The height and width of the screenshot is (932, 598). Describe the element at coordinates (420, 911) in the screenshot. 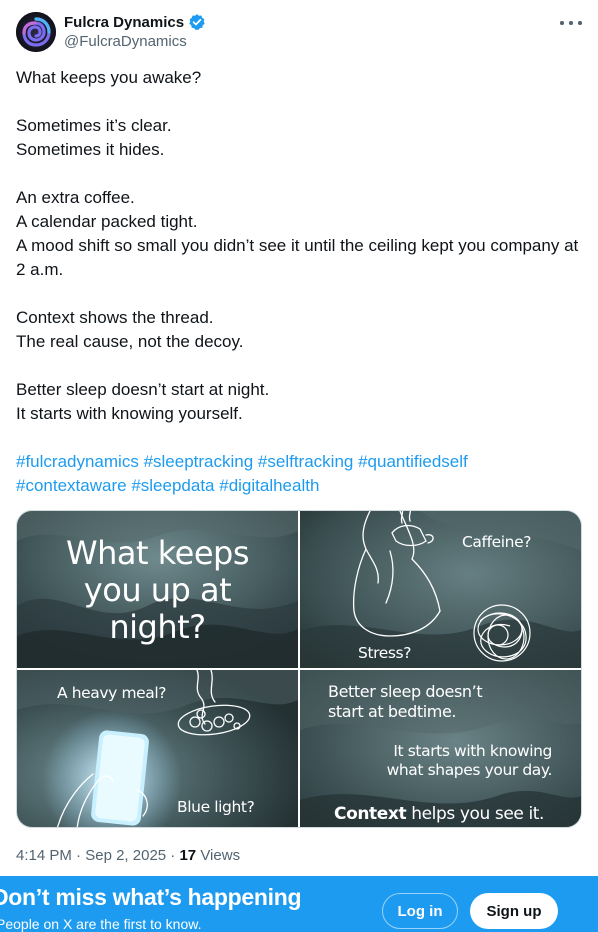

I see `login-button: Log in` at that location.